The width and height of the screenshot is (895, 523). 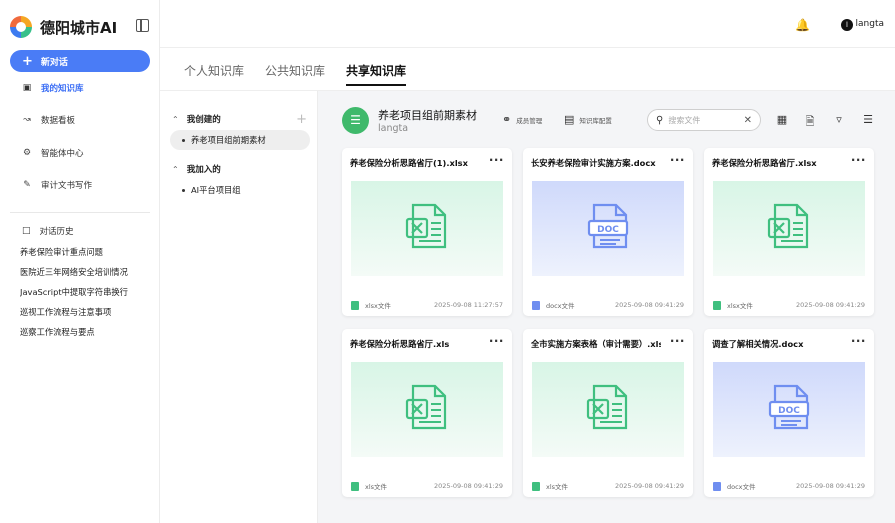 I want to click on table-view-icon: ▦, so click(x=782, y=119).